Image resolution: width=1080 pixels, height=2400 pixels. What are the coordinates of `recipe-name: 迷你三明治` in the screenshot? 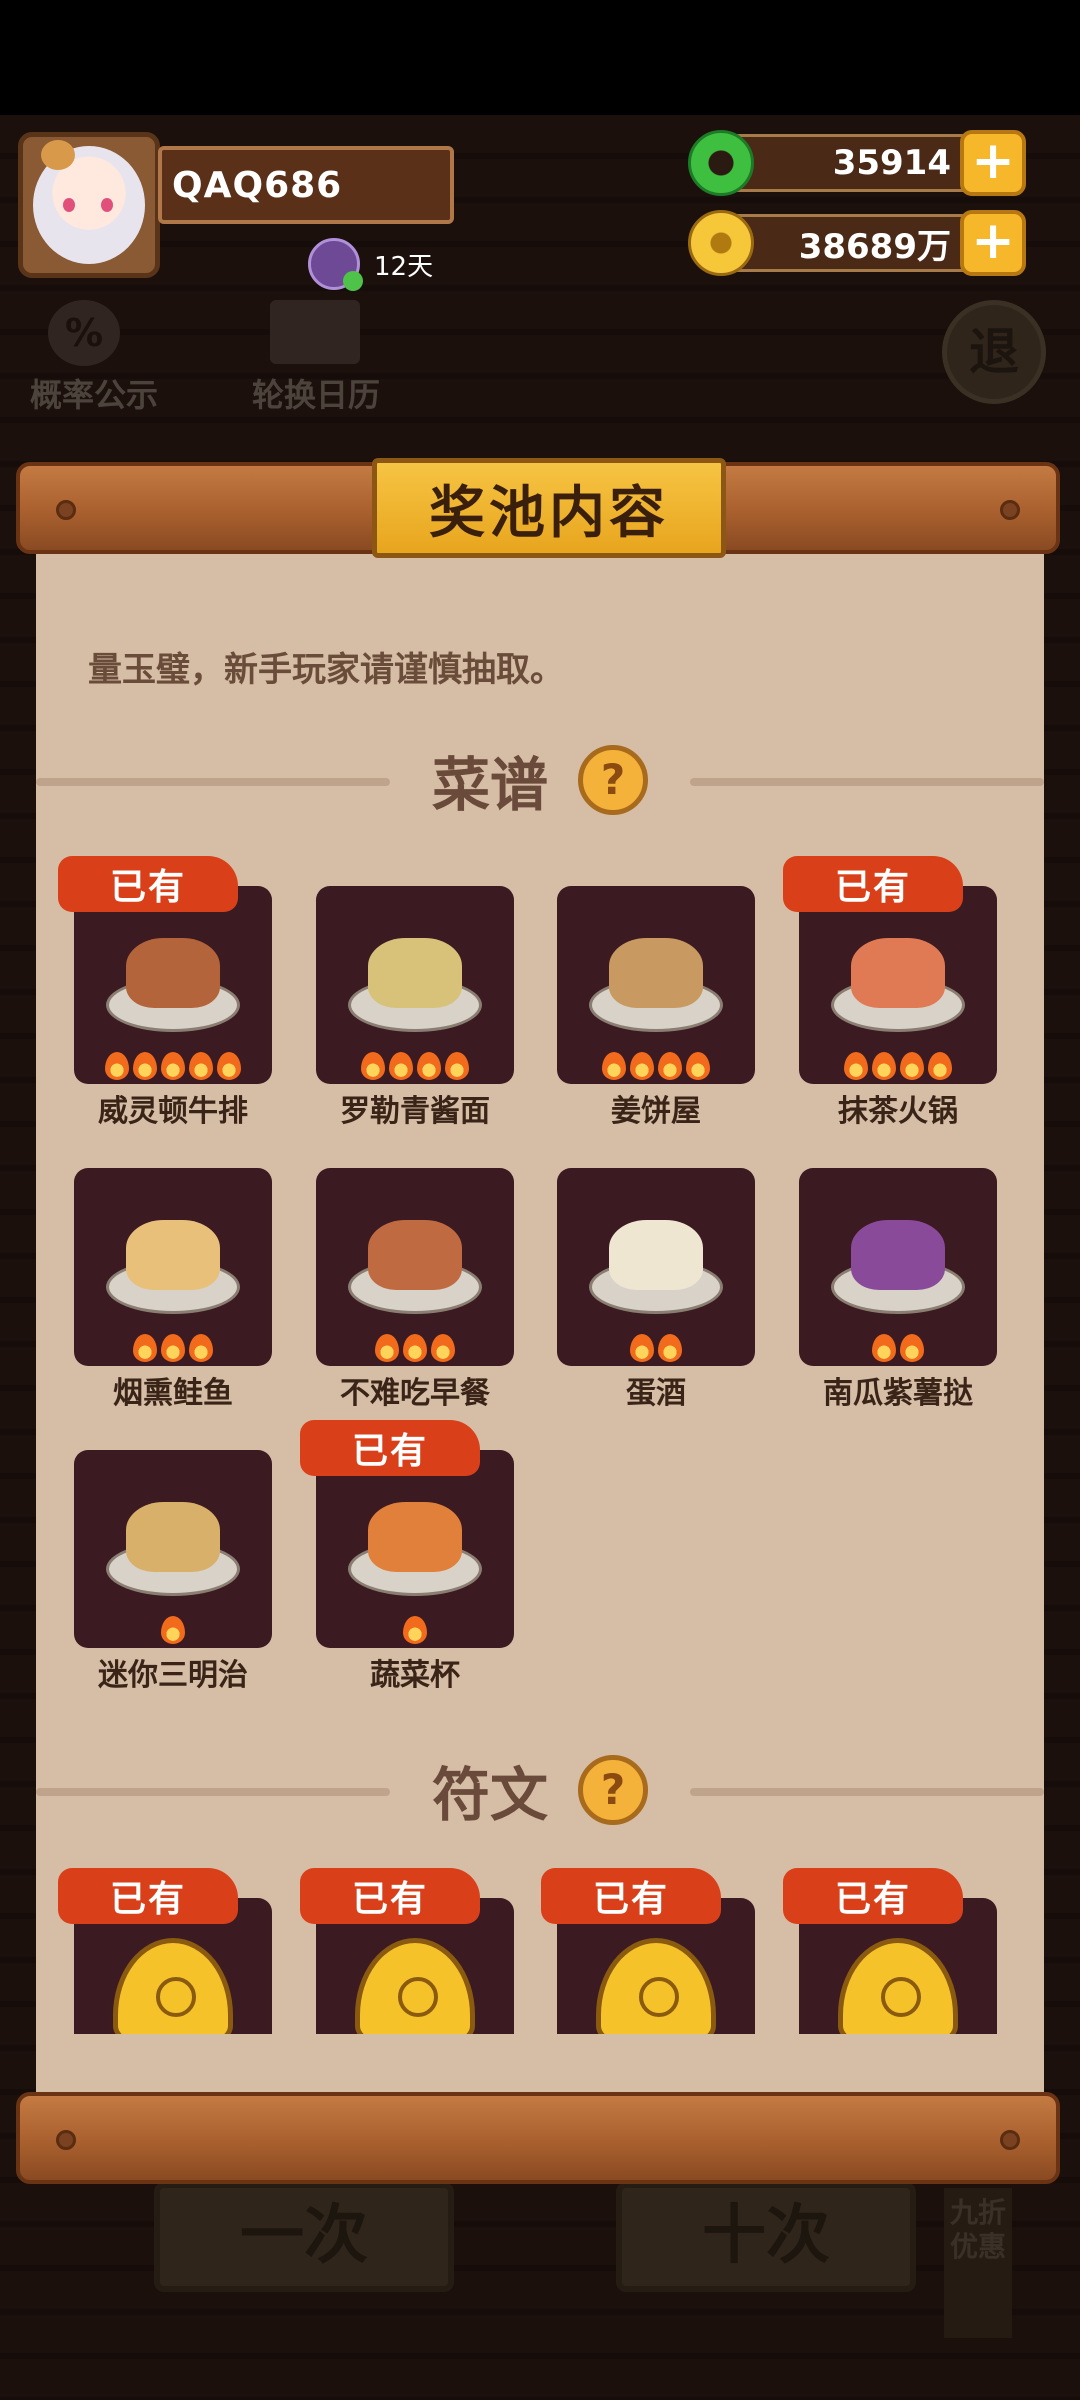 It's located at (173, 1675).